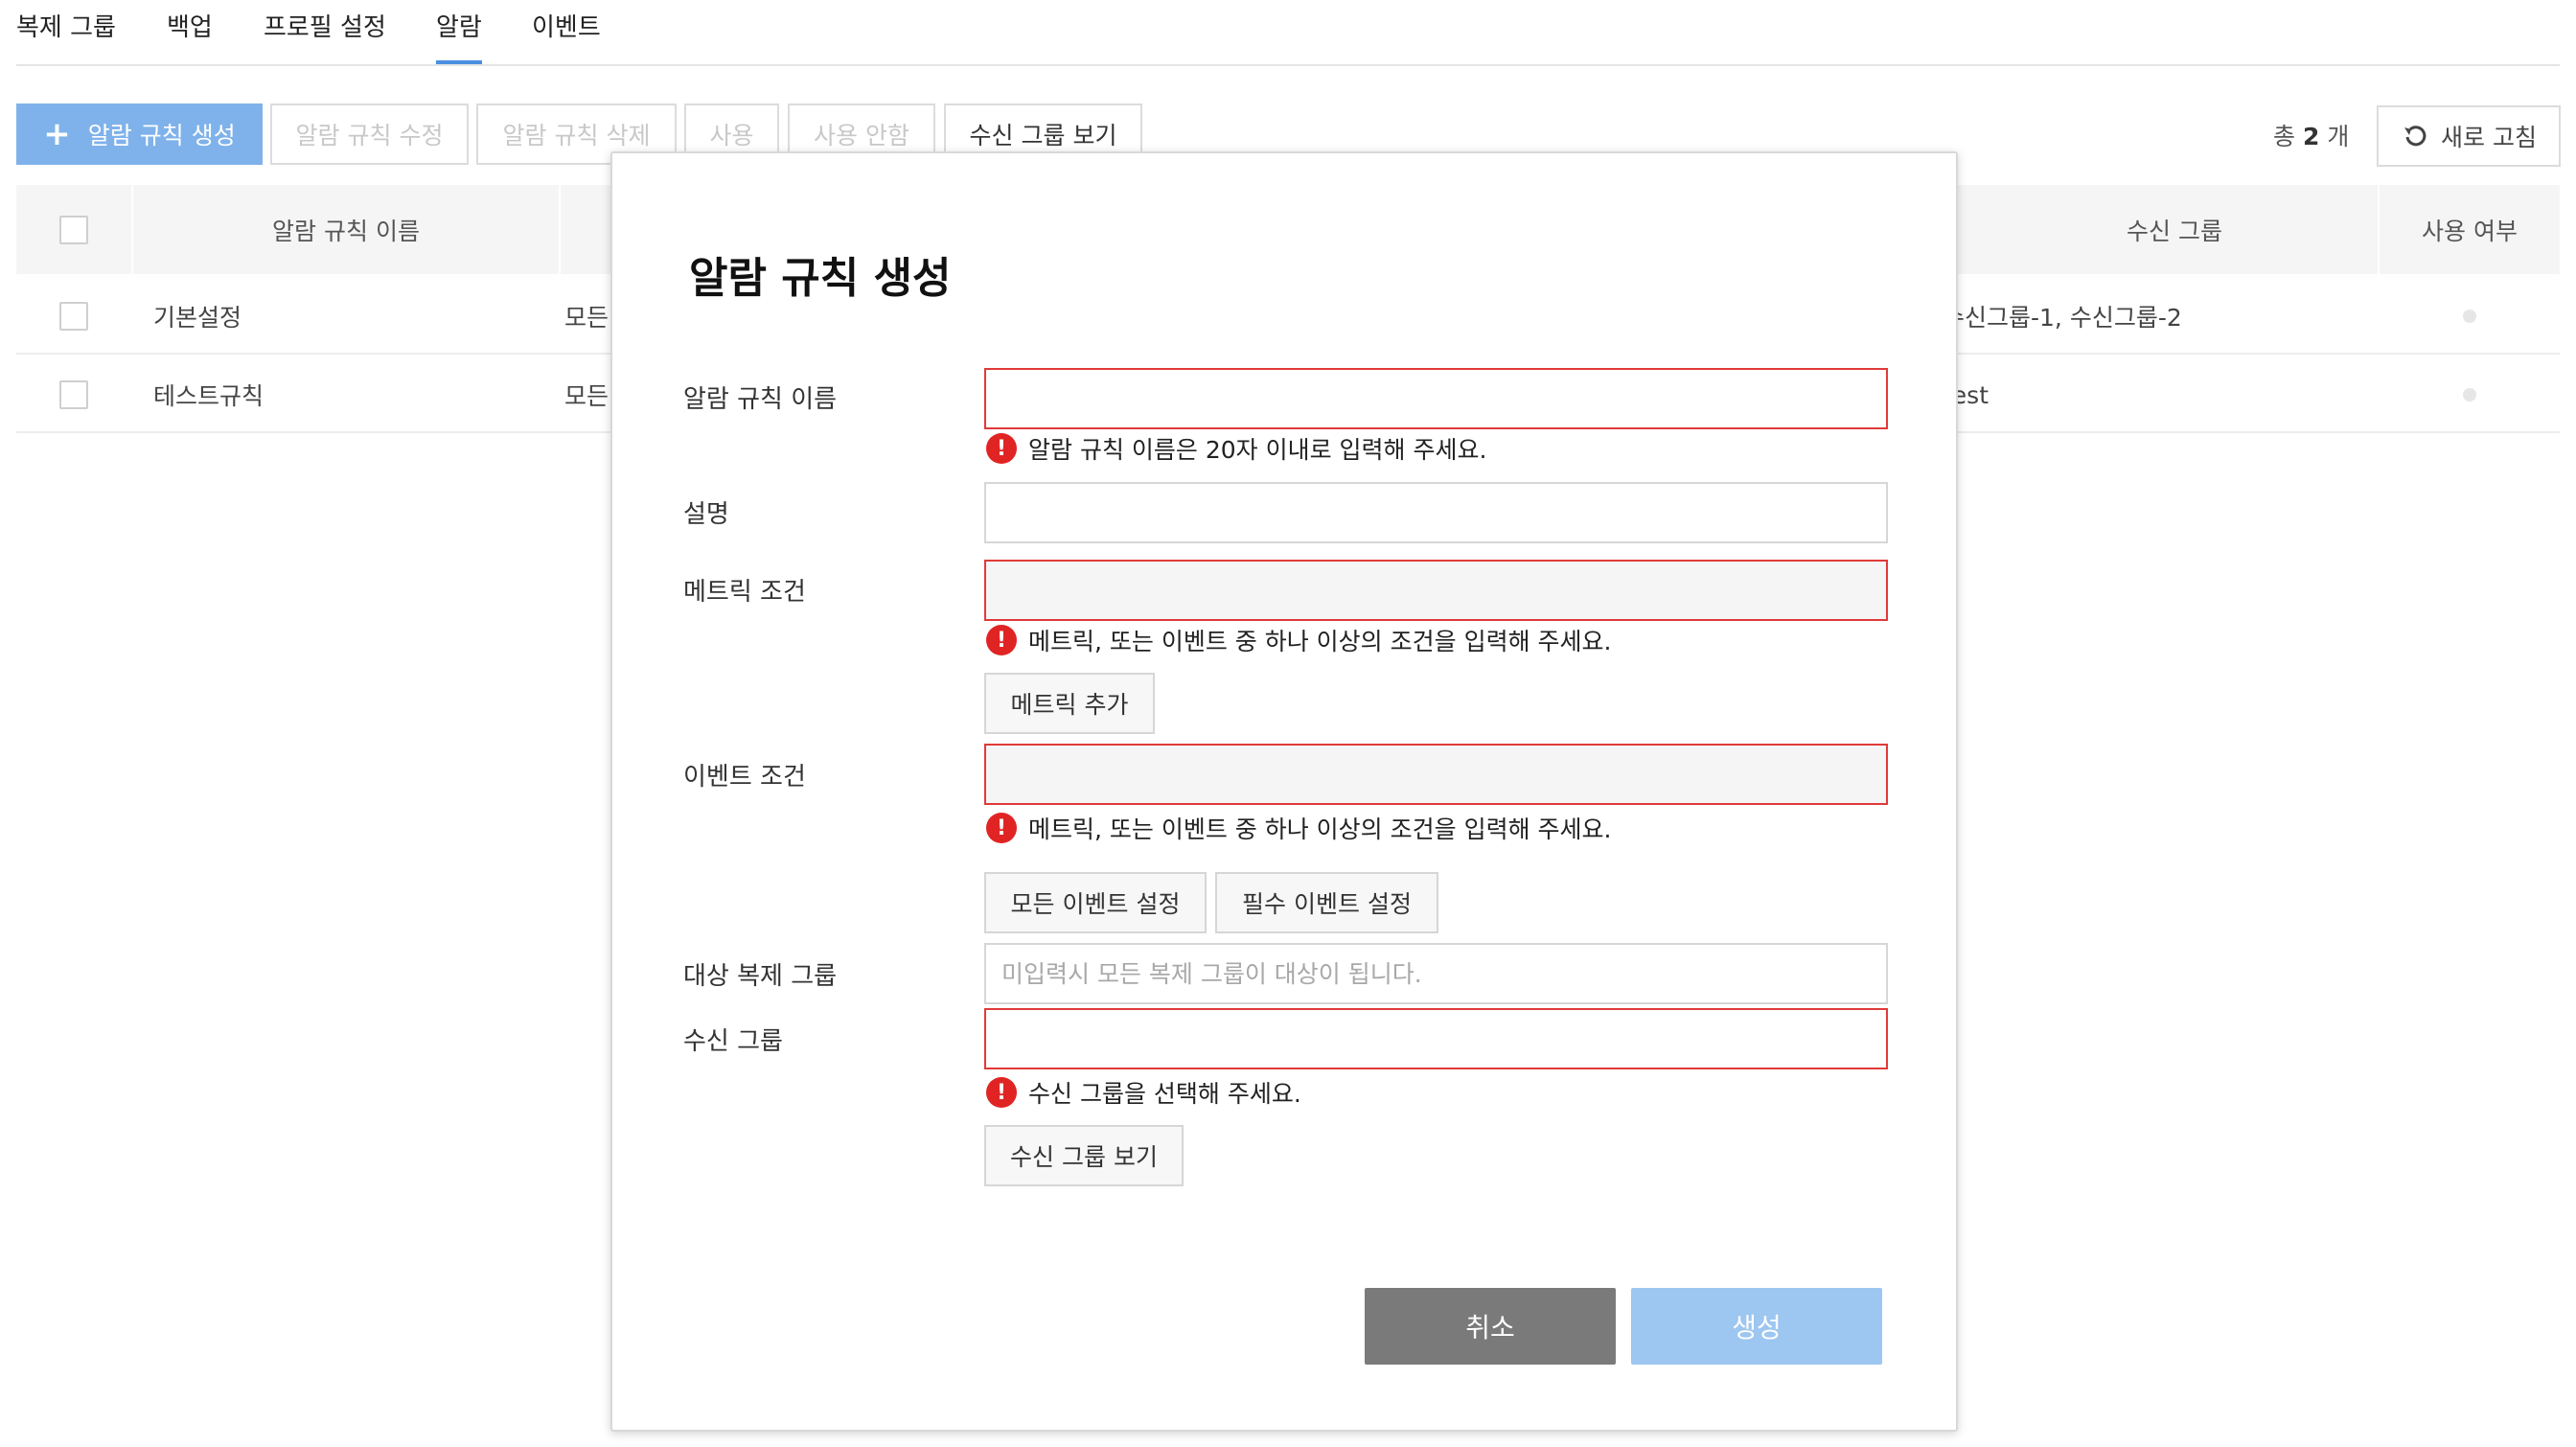 Image resolution: width=2576 pixels, height=1447 pixels. I want to click on receiver-group-error: ! 수신 그룹을 선택해 주세요., so click(1143, 1093).